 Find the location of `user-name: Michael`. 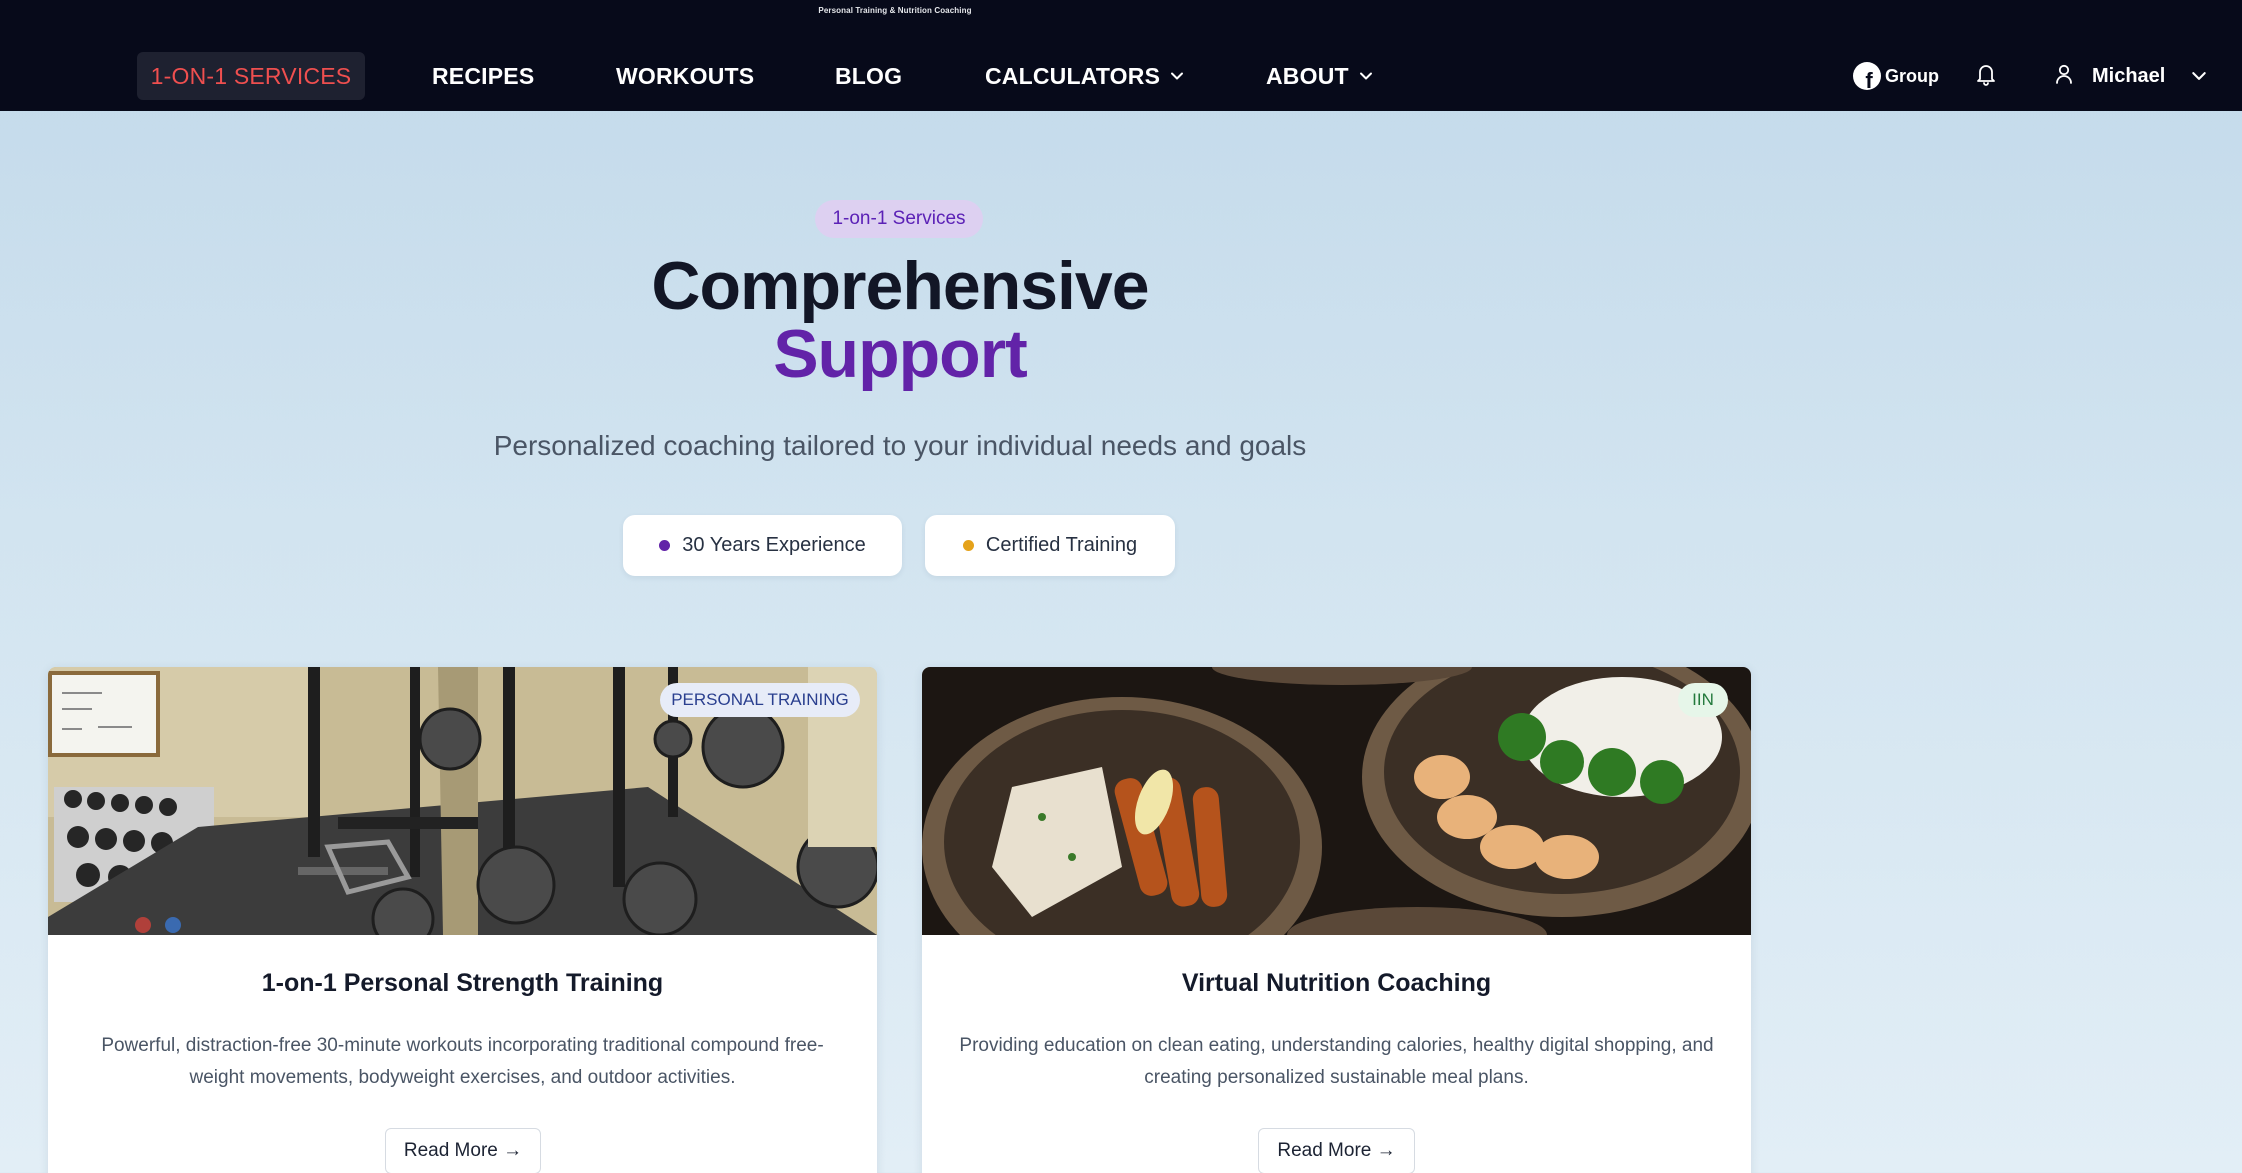

user-name: Michael is located at coordinates (2129, 75).